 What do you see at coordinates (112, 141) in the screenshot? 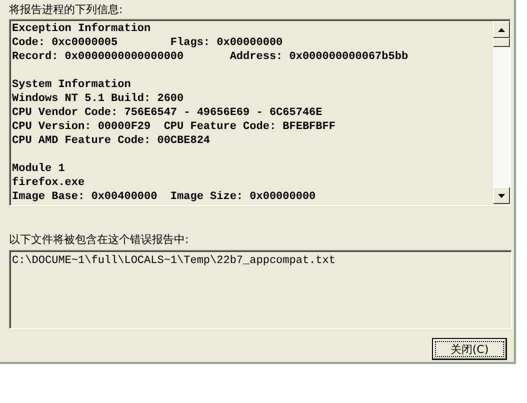
I see `report-line: CPU AMD Feature Code: 00CBE824` at bounding box center [112, 141].